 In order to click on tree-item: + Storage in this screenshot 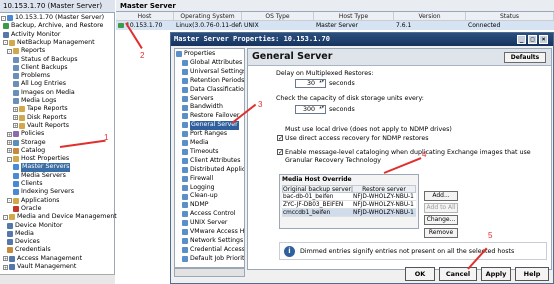, I will do `click(26, 143)`.